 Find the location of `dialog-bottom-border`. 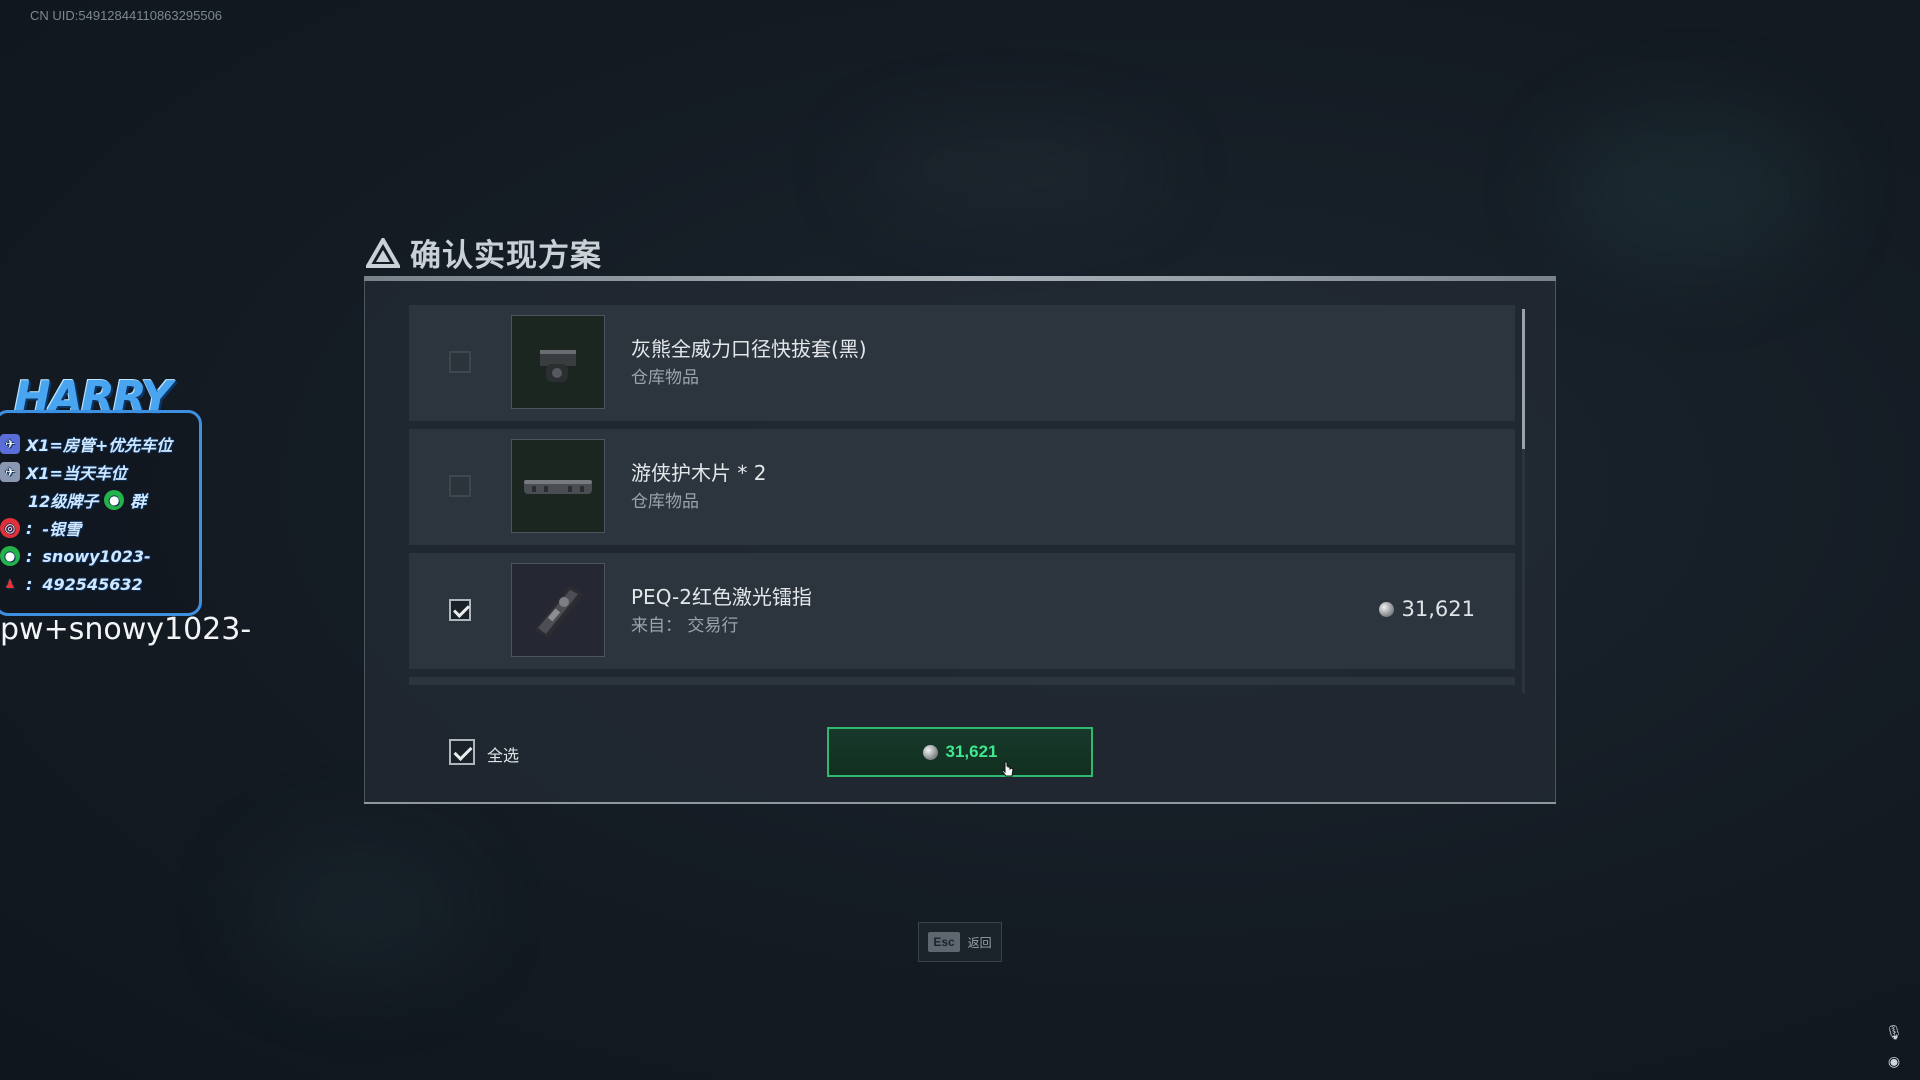

dialog-bottom-border is located at coordinates (960, 803).